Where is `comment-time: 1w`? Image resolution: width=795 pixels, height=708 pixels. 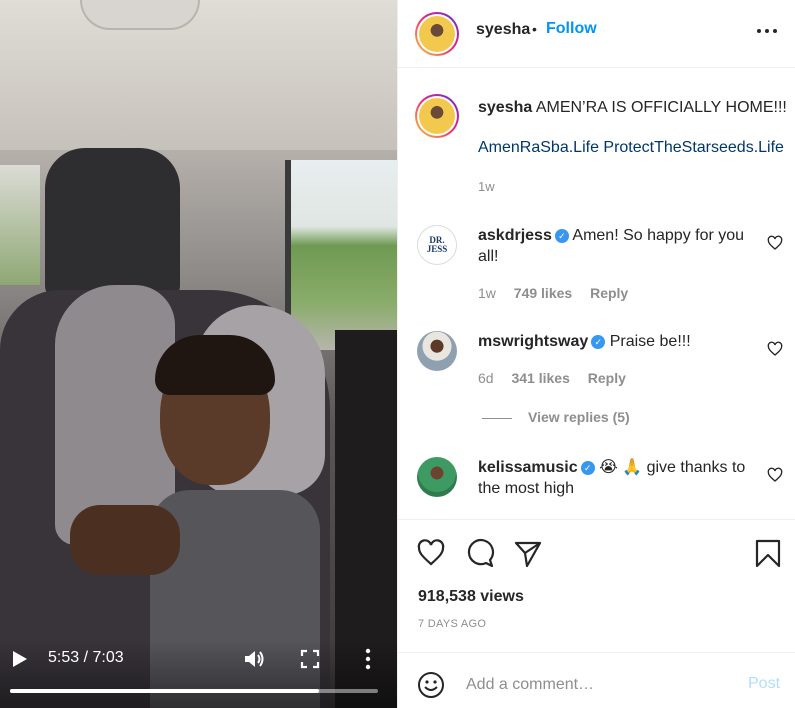 comment-time: 1w is located at coordinates (487, 293).